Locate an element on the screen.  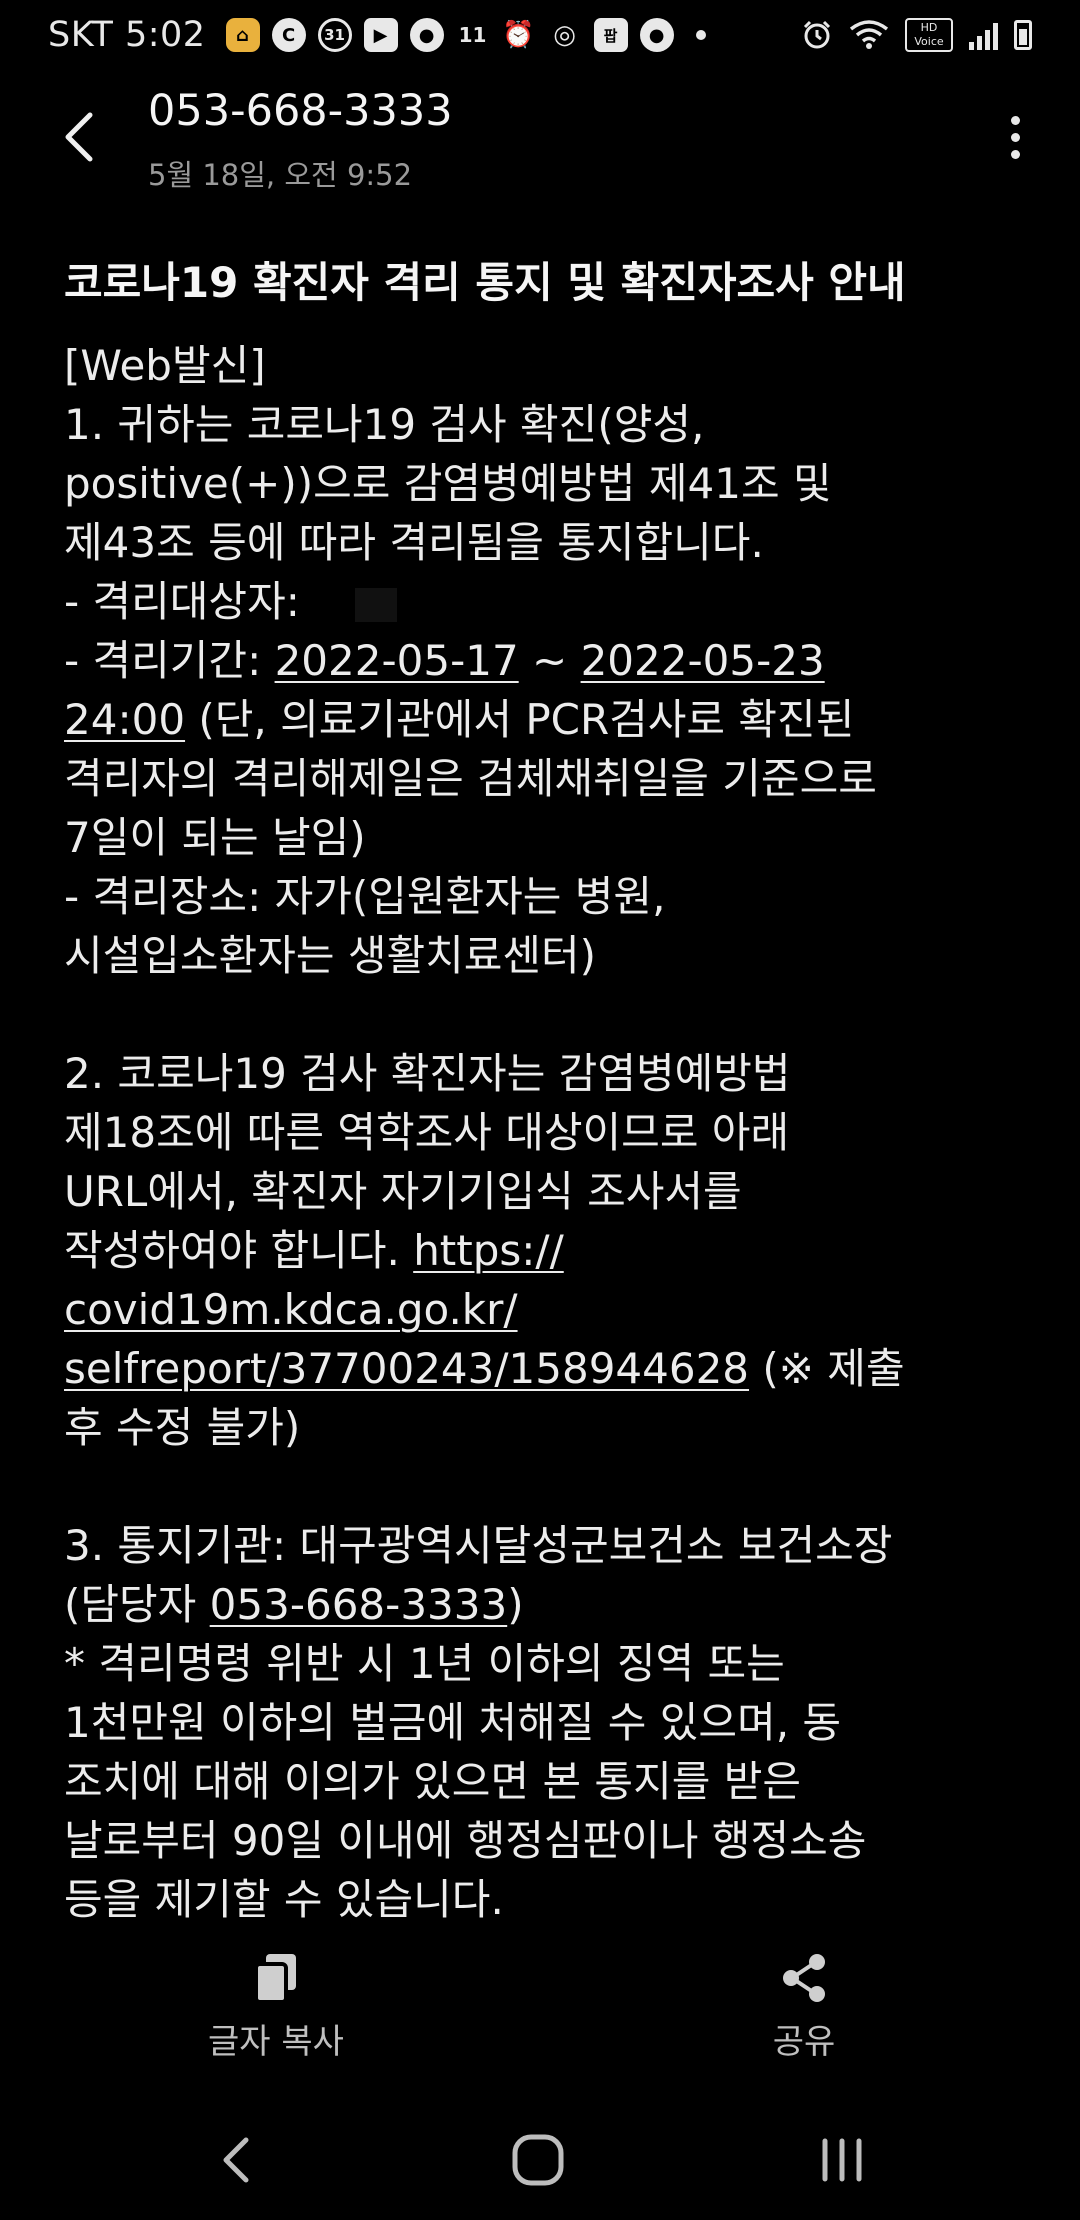
status-bar: SKT 5:02 ⌂ C 31 ▶ ● 11 ⏰ ◎ 팝 ● HD Voice is located at coordinates (540, 35).